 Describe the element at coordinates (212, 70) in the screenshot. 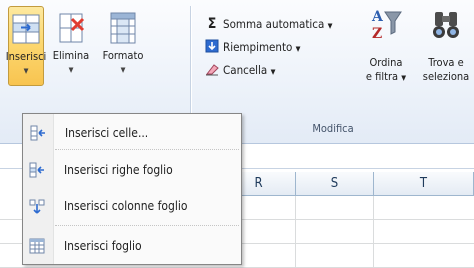

I see `eraser-icon` at that location.